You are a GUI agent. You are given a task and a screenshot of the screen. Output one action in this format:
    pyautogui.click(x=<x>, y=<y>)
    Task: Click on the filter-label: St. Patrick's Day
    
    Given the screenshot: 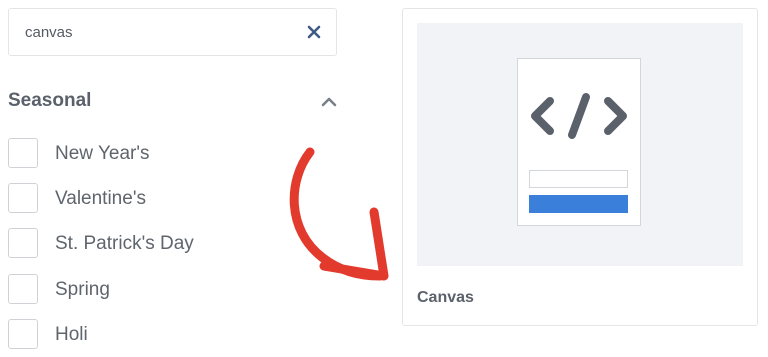 What is the action you would take?
    pyautogui.click(x=124, y=243)
    